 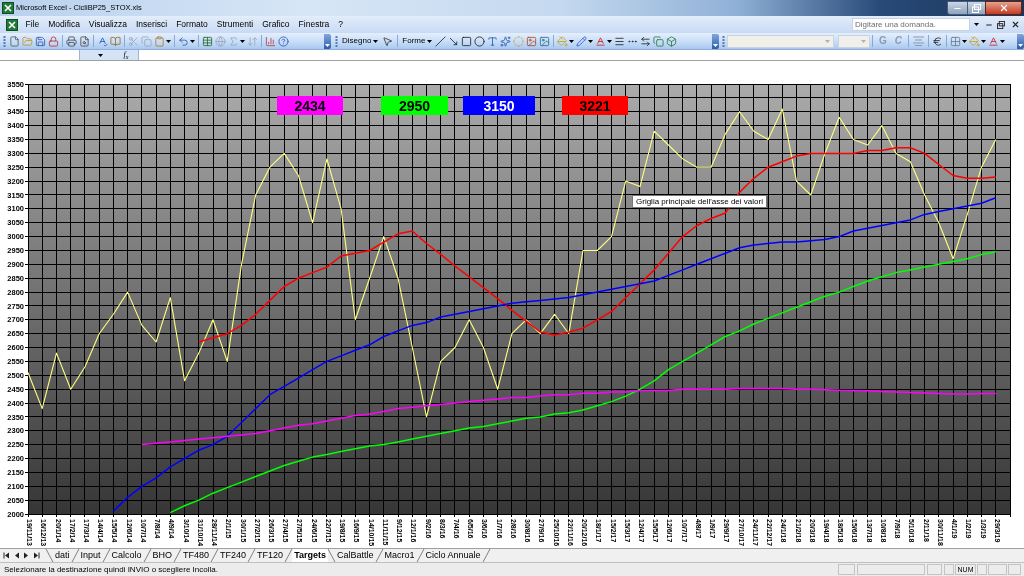 I want to click on first-sheet-icon, so click(x=6, y=555).